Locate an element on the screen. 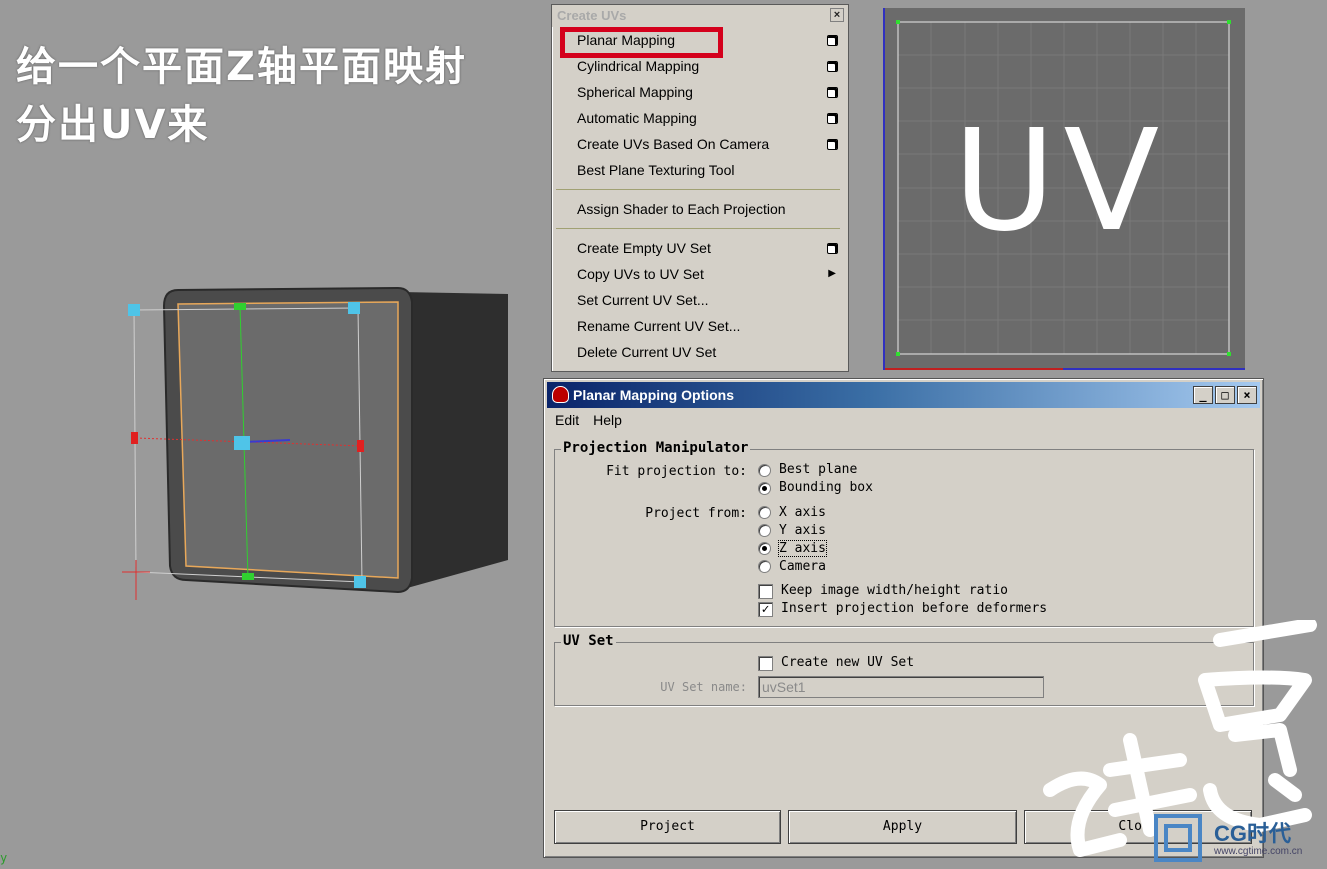 This screenshot has height=869, width=1327. annotation-text: 给一个平面Z轴平面映射 分出UV来 is located at coordinates (241, 96).